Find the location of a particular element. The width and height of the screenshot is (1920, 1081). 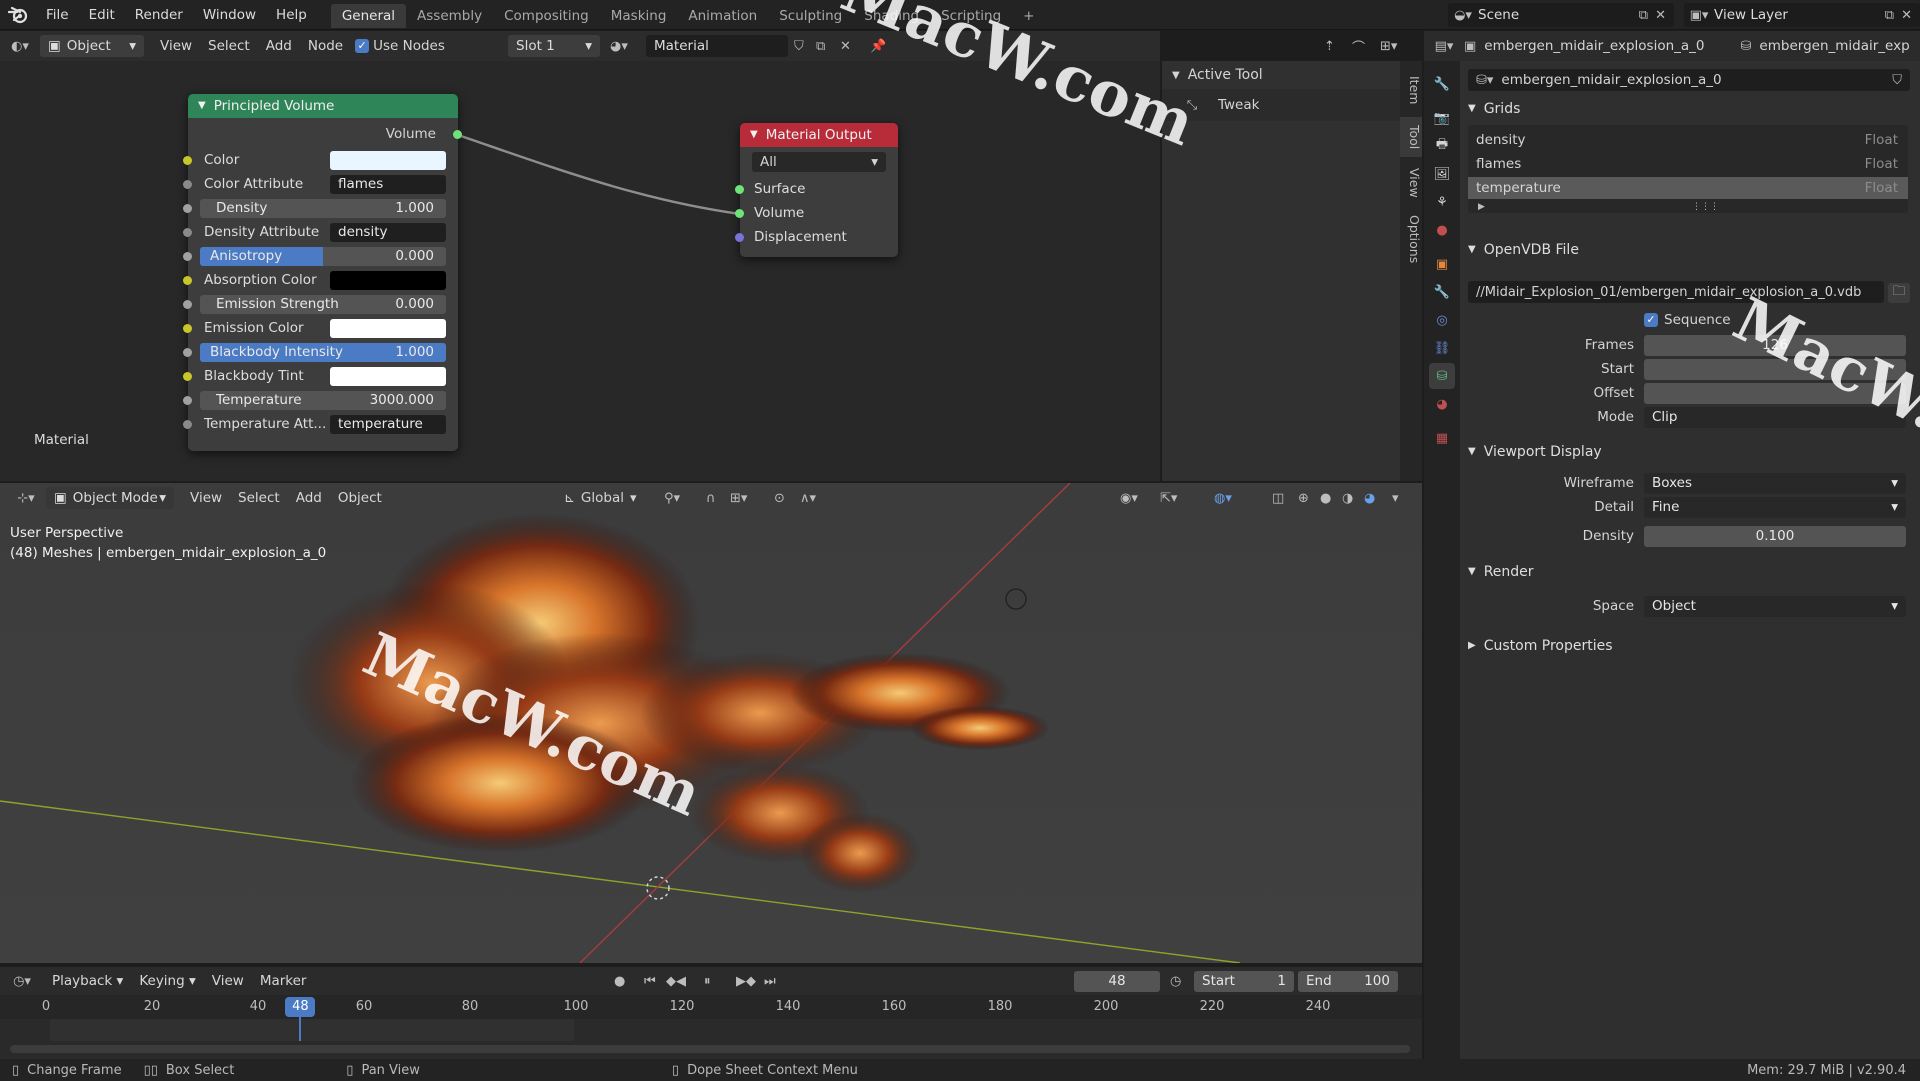

custom-properties-panel-header: ▶ Custom Properties is located at coordinates (1694, 646).